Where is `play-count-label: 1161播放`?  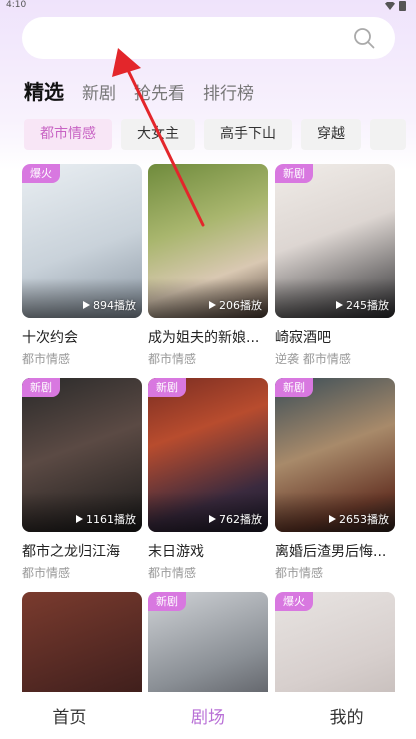 play-count-label: 1161播放 is located at coordinates (111, 519).